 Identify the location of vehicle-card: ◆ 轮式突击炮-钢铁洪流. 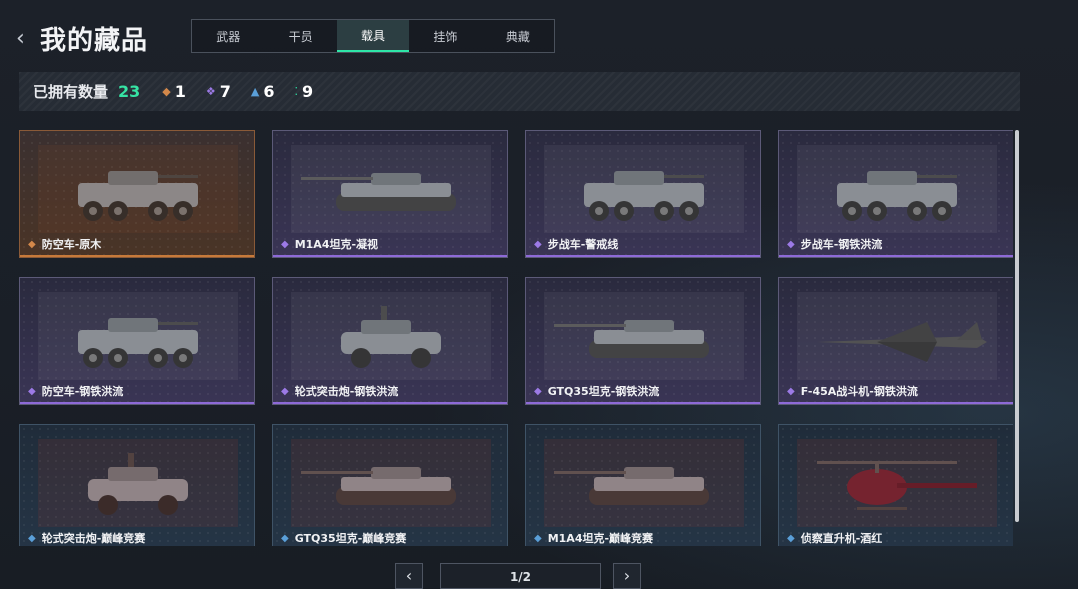
(390, 341).